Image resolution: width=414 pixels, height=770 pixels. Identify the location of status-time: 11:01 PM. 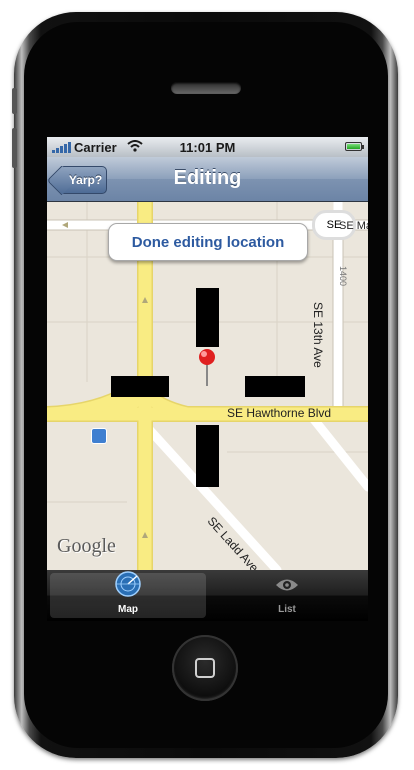
(207, 147).